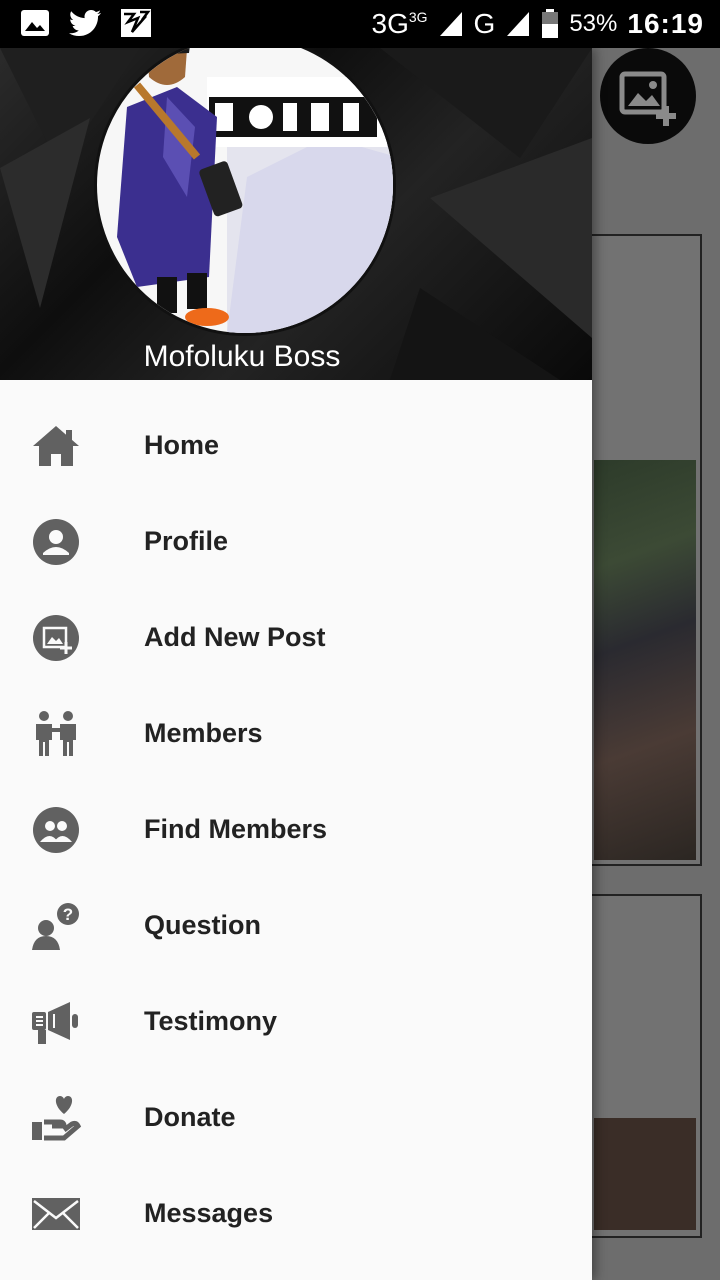 This screenshot has width=720, height=1280. I want to click on menu-item-testimony: Testimony, so click(296, 1022).